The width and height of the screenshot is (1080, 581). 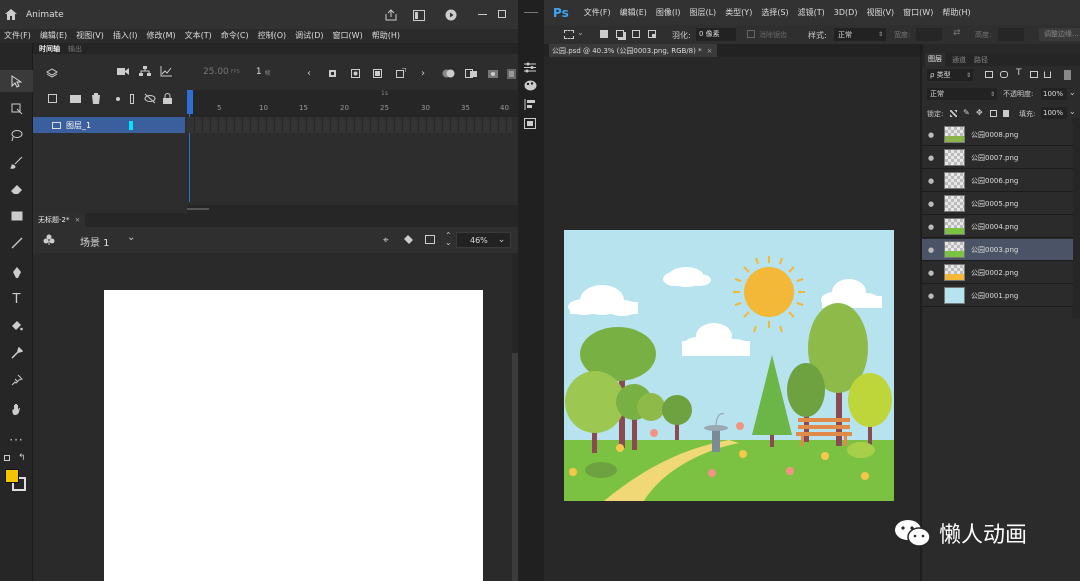 I want to click on add-selection-icon, so click(x=620, y=34).